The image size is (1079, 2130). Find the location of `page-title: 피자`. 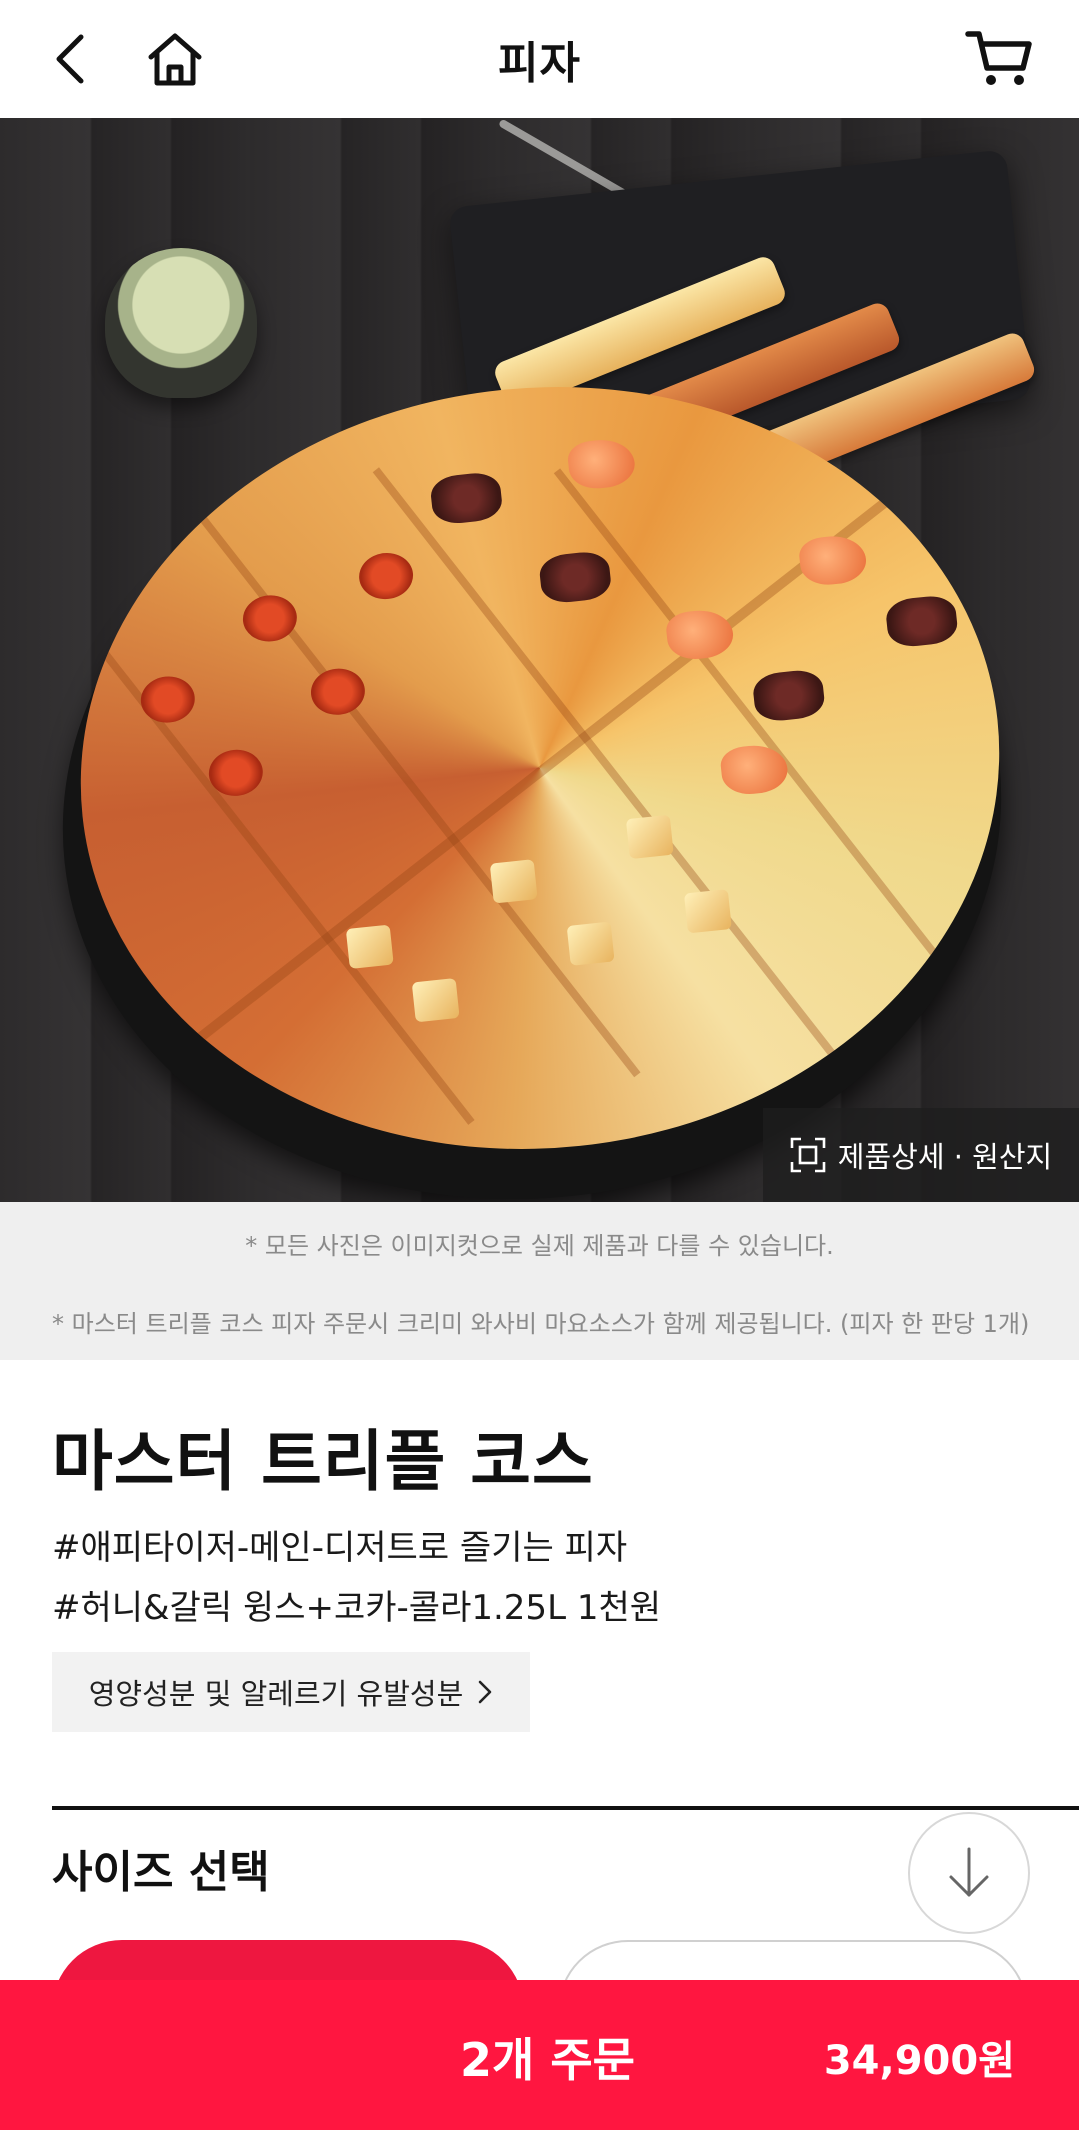

page-title: 피자 is located at coordinates (539, 63).